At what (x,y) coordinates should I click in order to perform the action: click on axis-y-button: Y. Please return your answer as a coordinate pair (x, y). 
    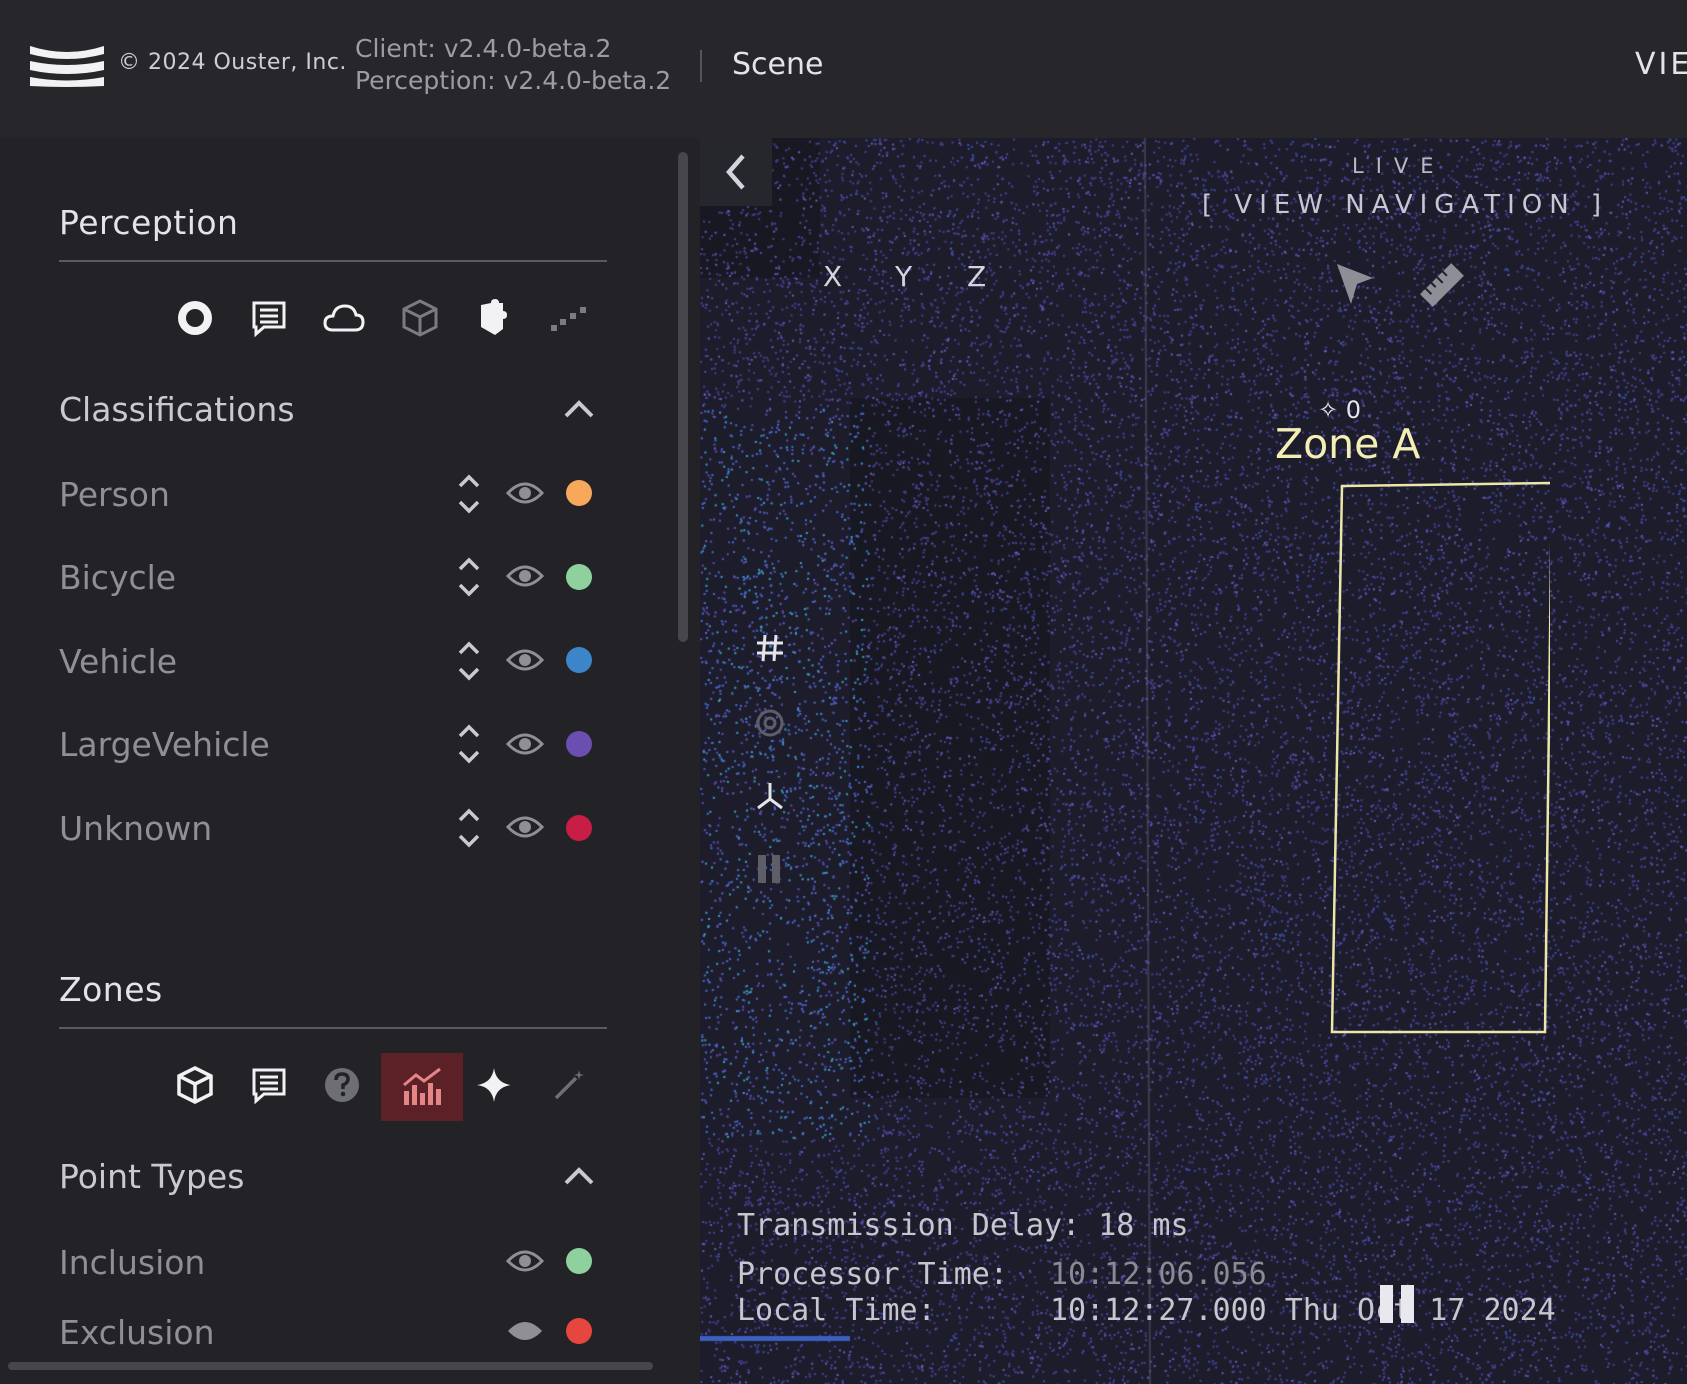
    Looking at the image, I should click on (903, 276).